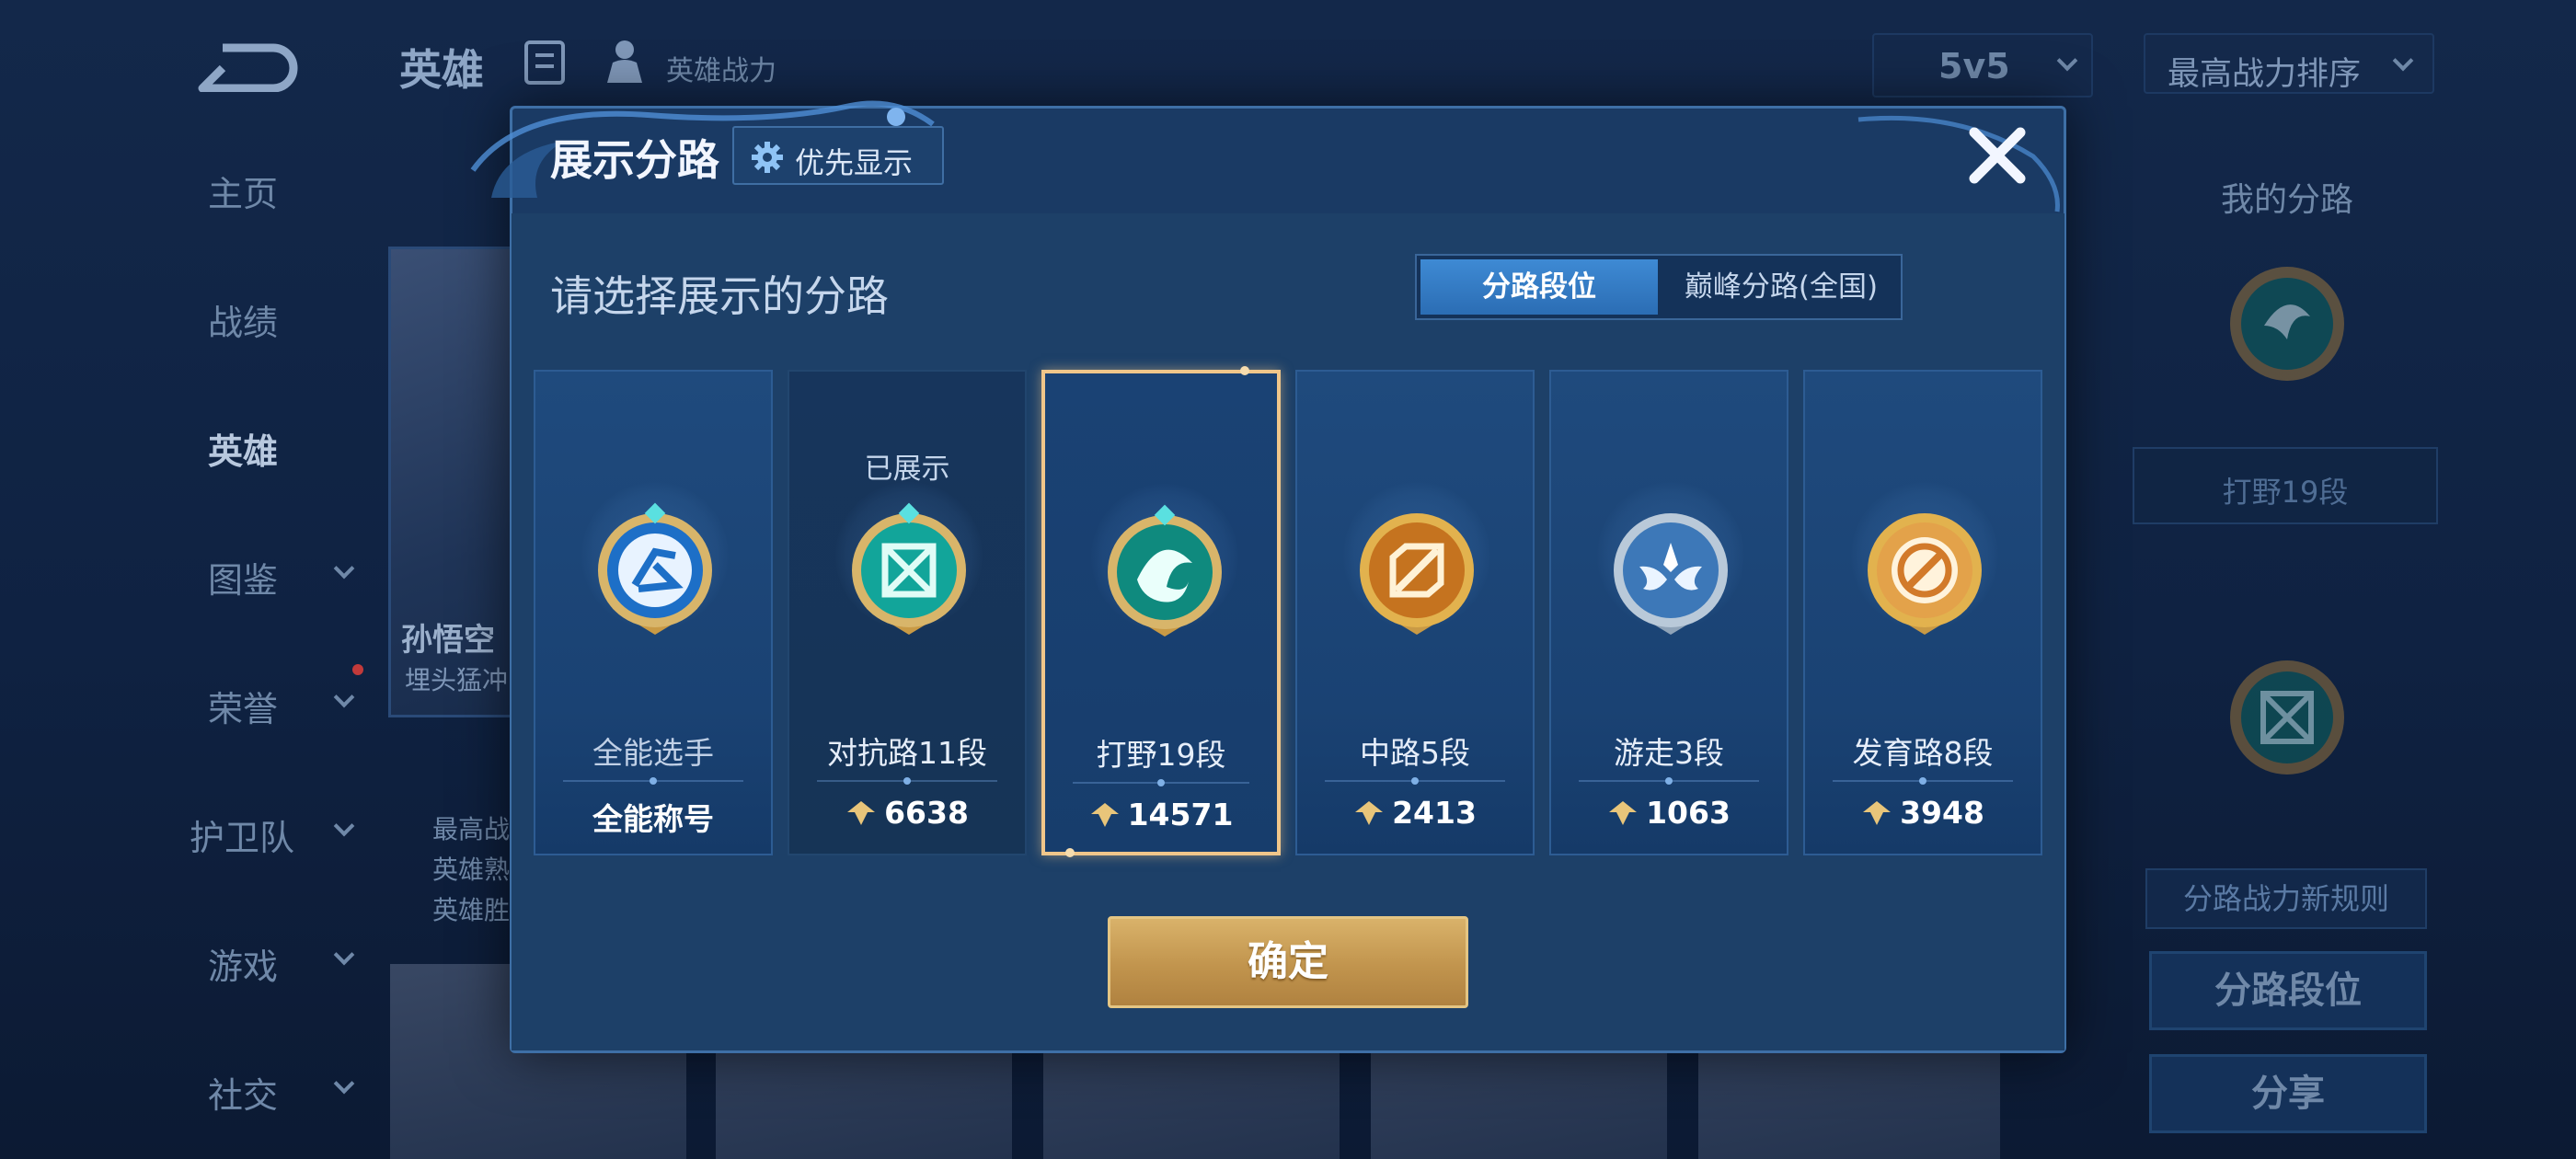 The width and height of the screenshot is (2576, 1159). I want to click on lane-card-jungle: 打野19段 14571, so click(1161, 612).